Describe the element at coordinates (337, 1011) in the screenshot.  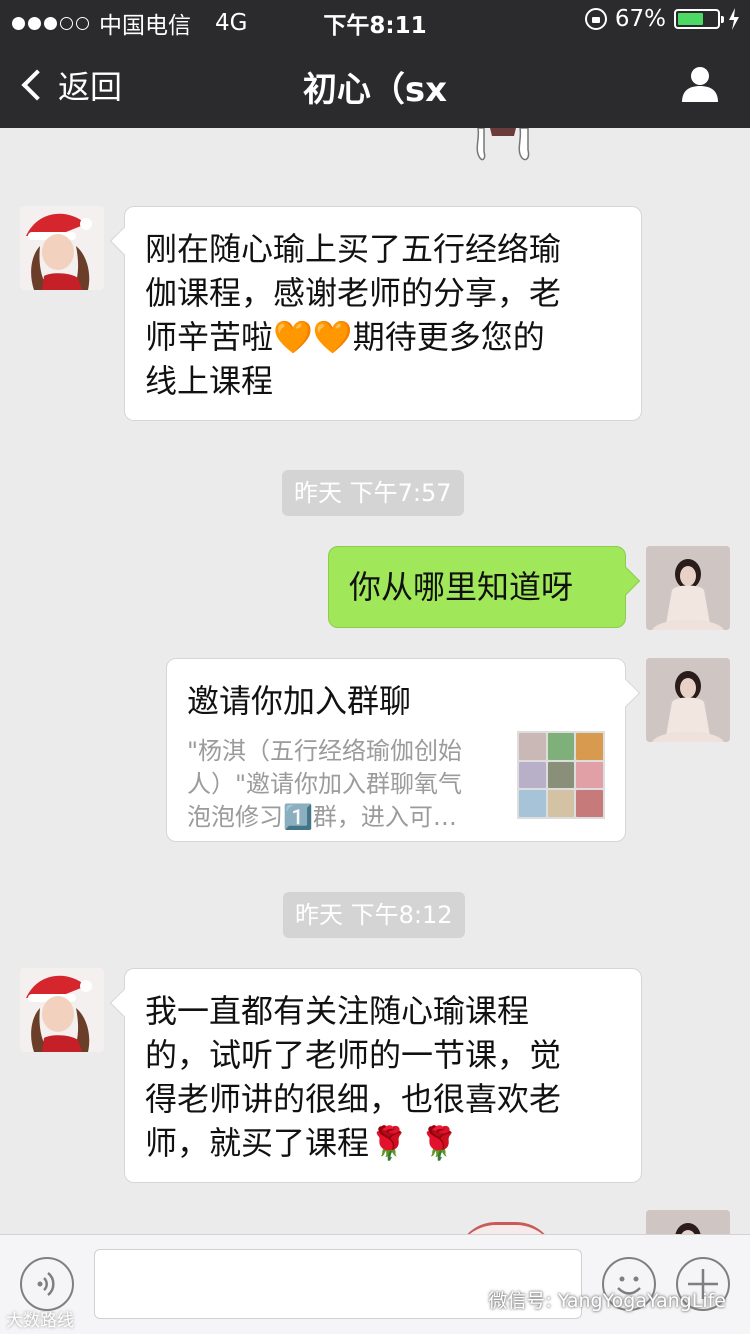
I see `message-line: 我一直都有关注随心瑜课程` at that location.